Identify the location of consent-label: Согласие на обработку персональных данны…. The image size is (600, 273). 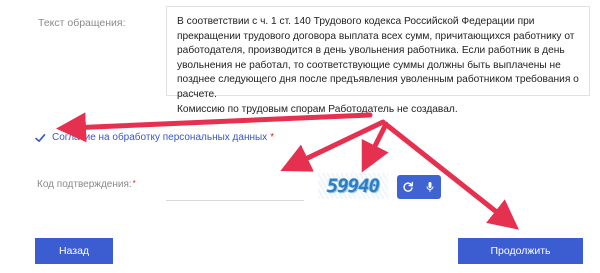
(159, 137).